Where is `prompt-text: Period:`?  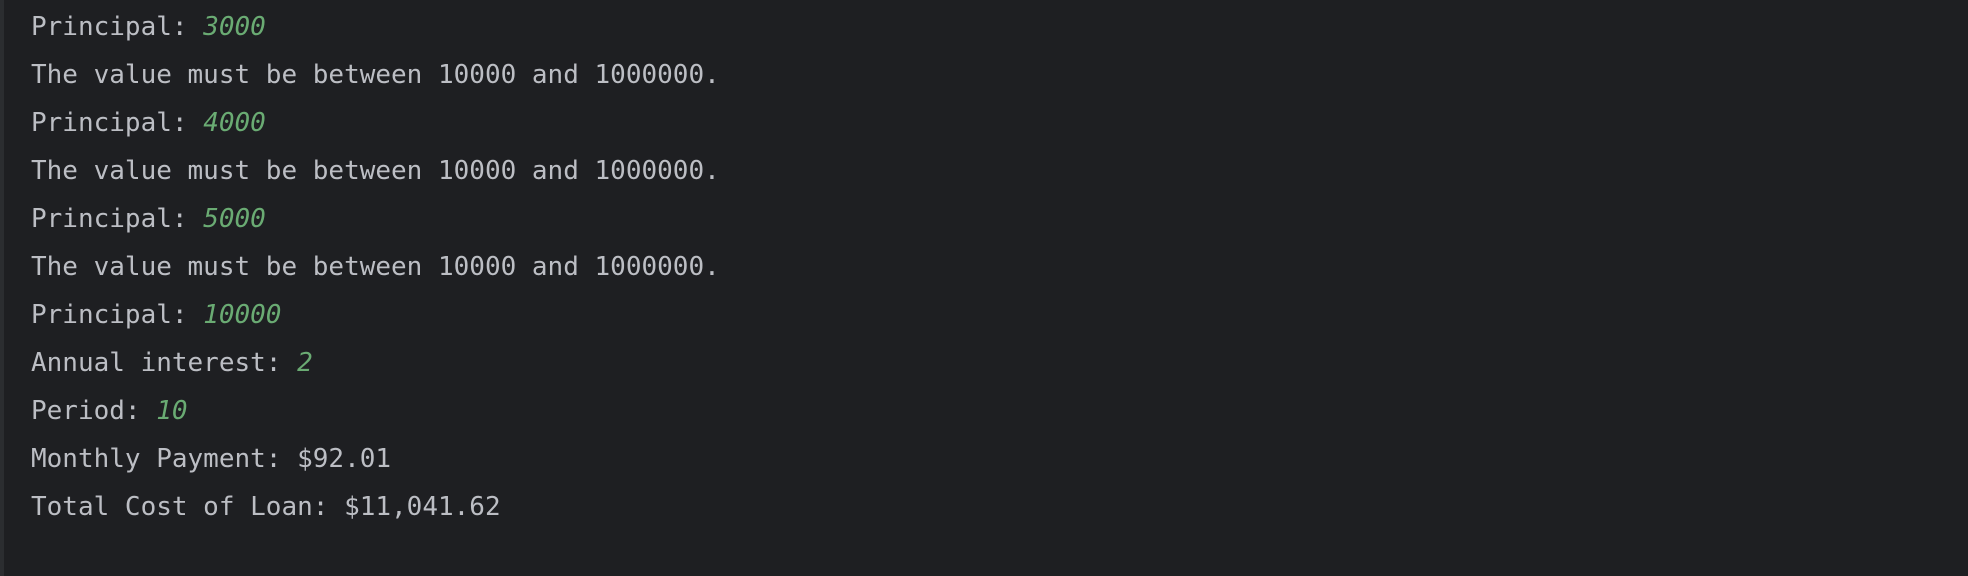
prompt-text: Period: is located at coordinates (94, 411).